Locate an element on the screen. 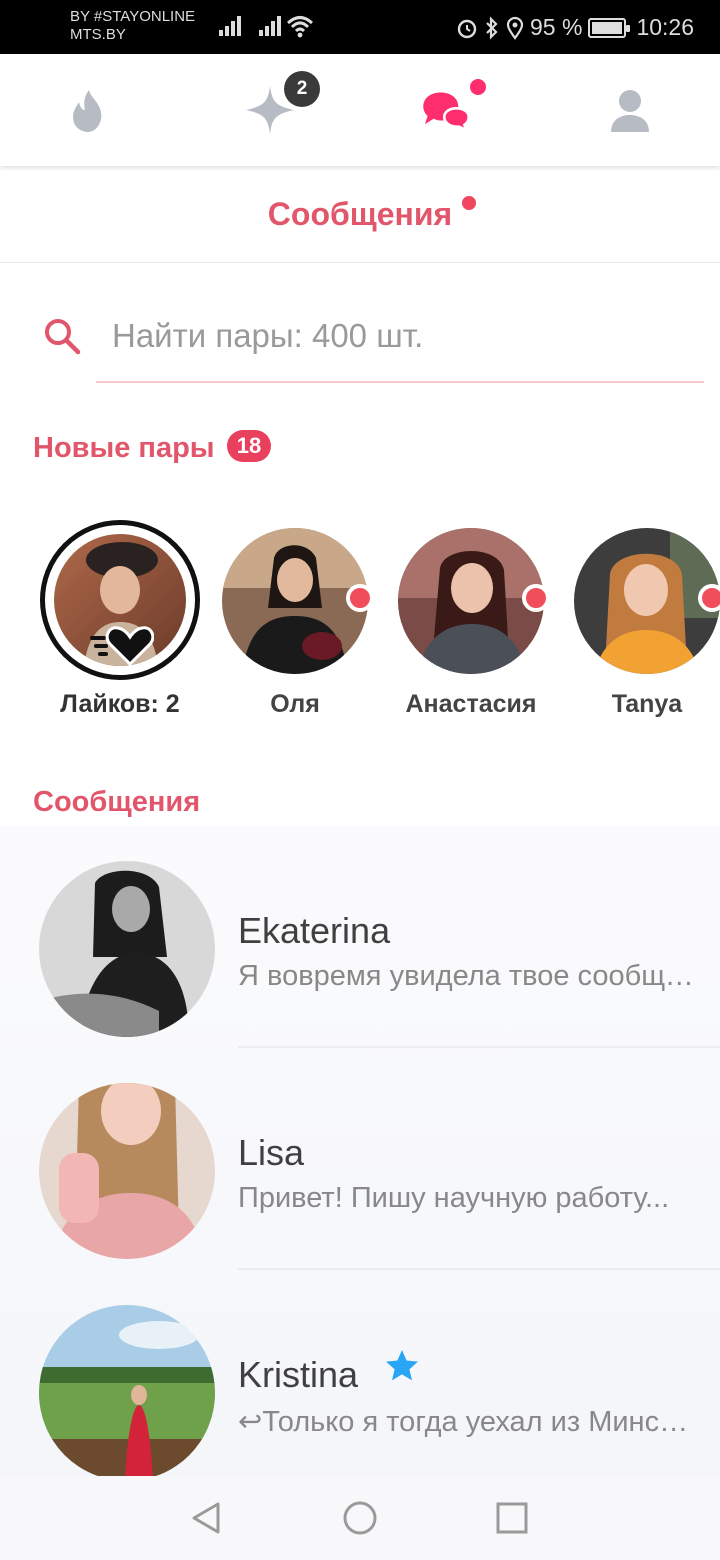  message-sender-name: Lisa is located at coordinates (271, 1152).